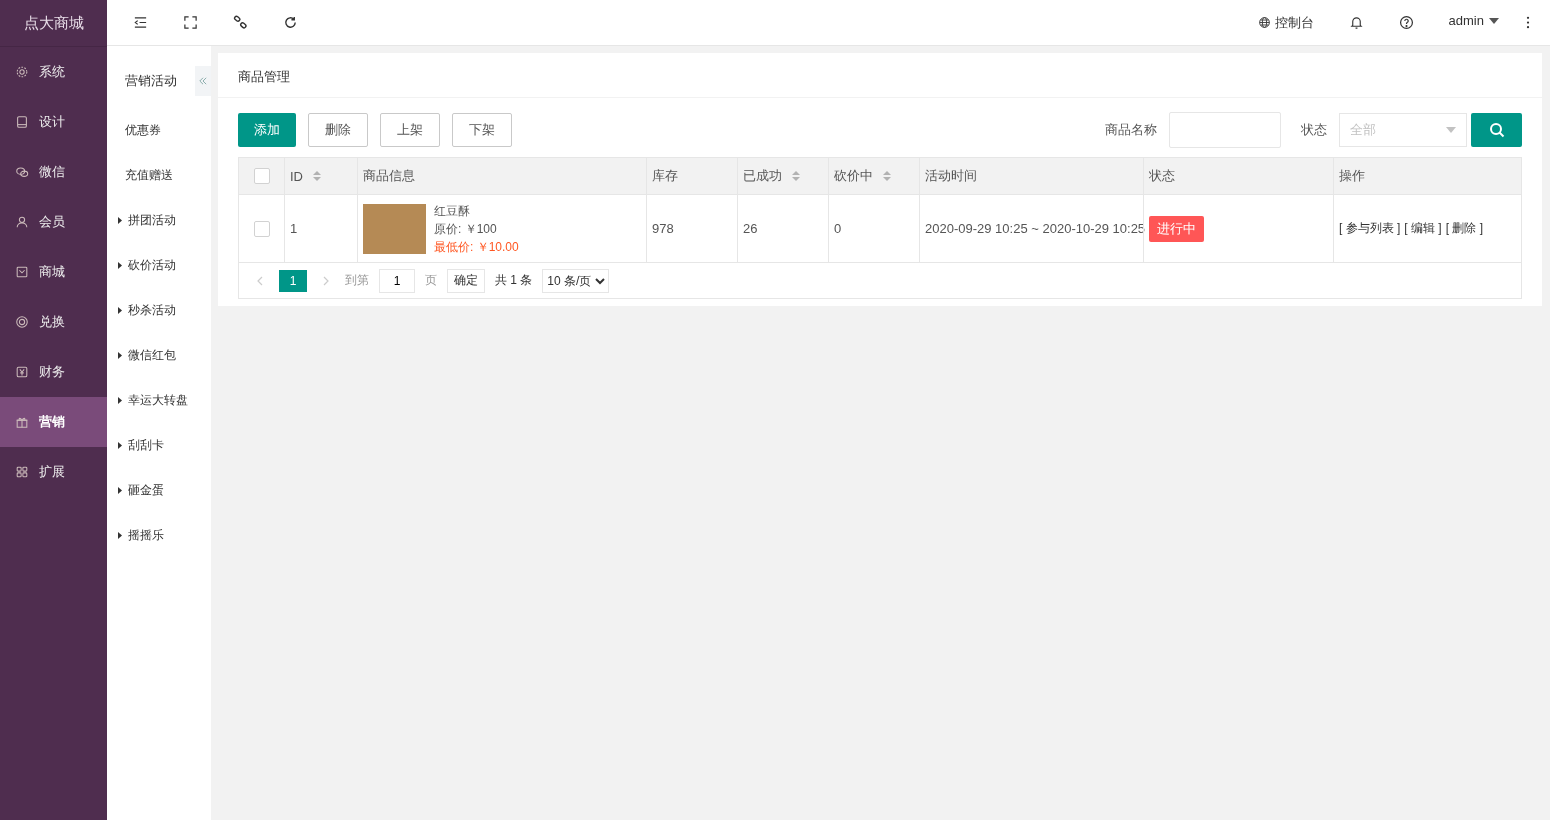 Image resolution: width=1550 pixels, height=820 pixels. What do you see at coordinates (1528, 22) in the screenshot?
I see `more-icon` at bounding box center [1528, 22].